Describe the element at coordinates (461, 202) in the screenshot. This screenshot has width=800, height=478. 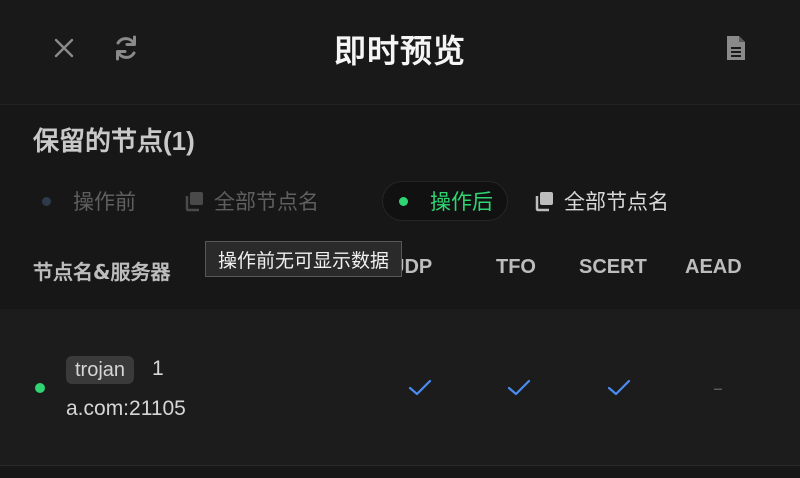
I see `tab-after-label: 操作后` at that location.